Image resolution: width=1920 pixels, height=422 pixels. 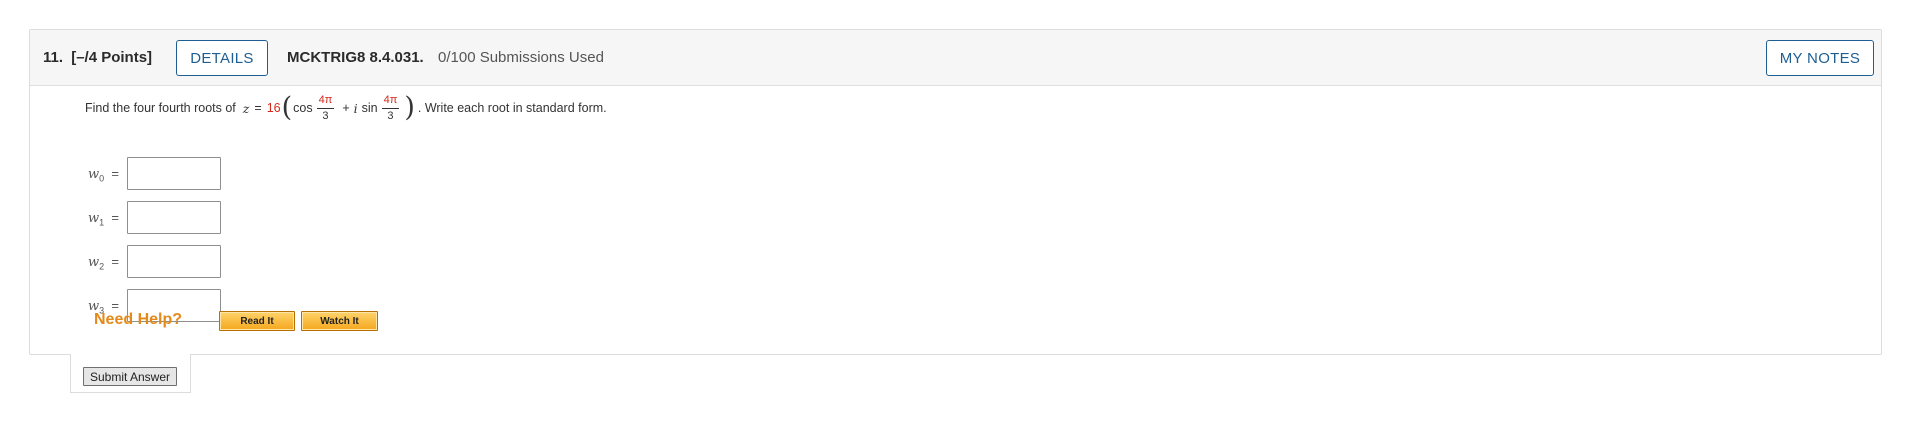 I want to click on answer-row-w1: w1 =, so click(x=185, y=218).